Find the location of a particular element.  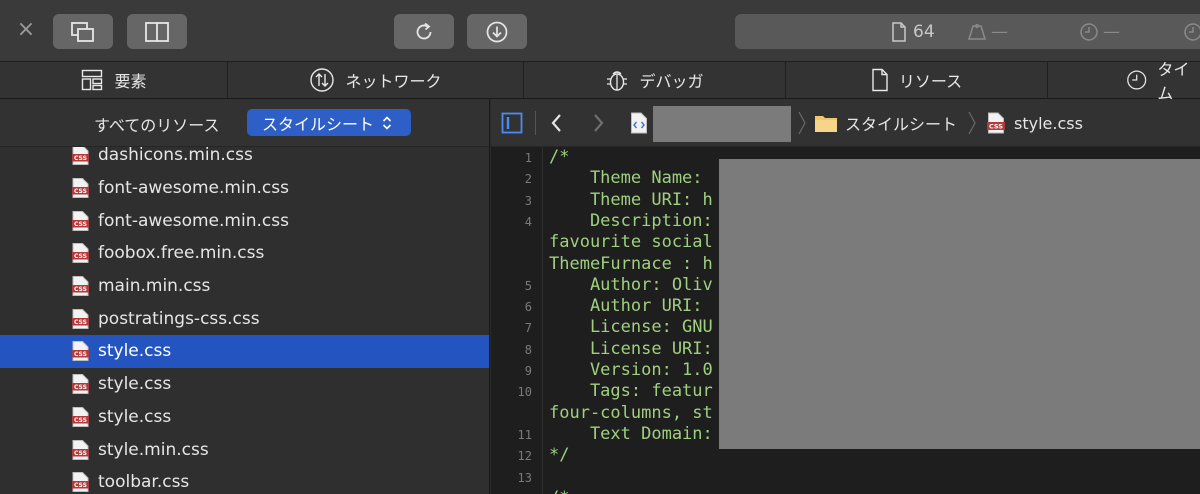

resource-file-name: postratings-css.css is located at coordinates (179, 318).